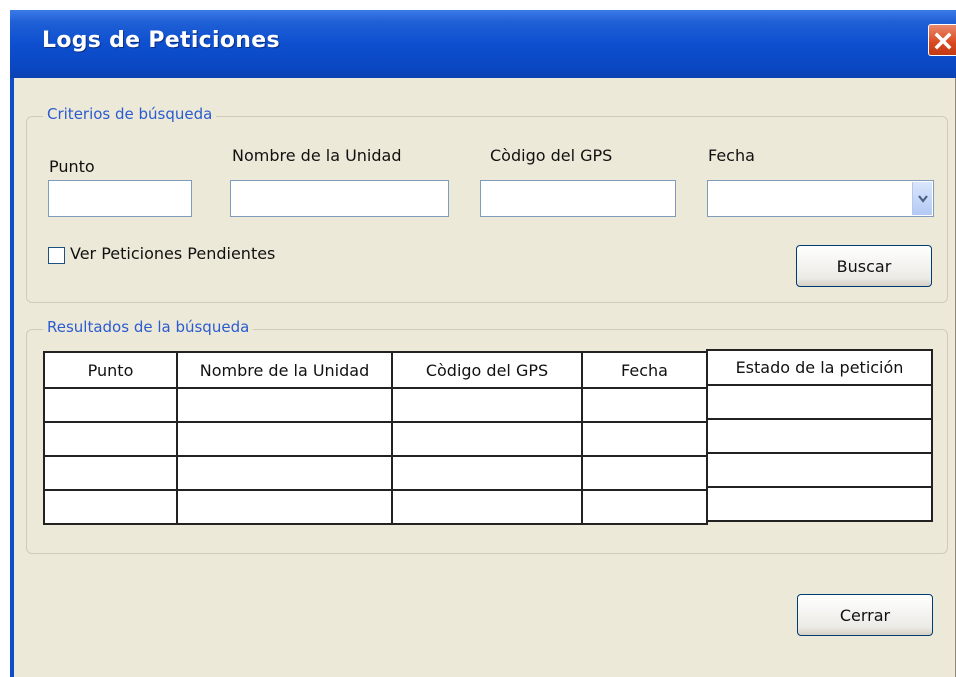  Describe the element at coordinates (865, 615) in the screenshot. I see `close-button: Cerrar` at that location.